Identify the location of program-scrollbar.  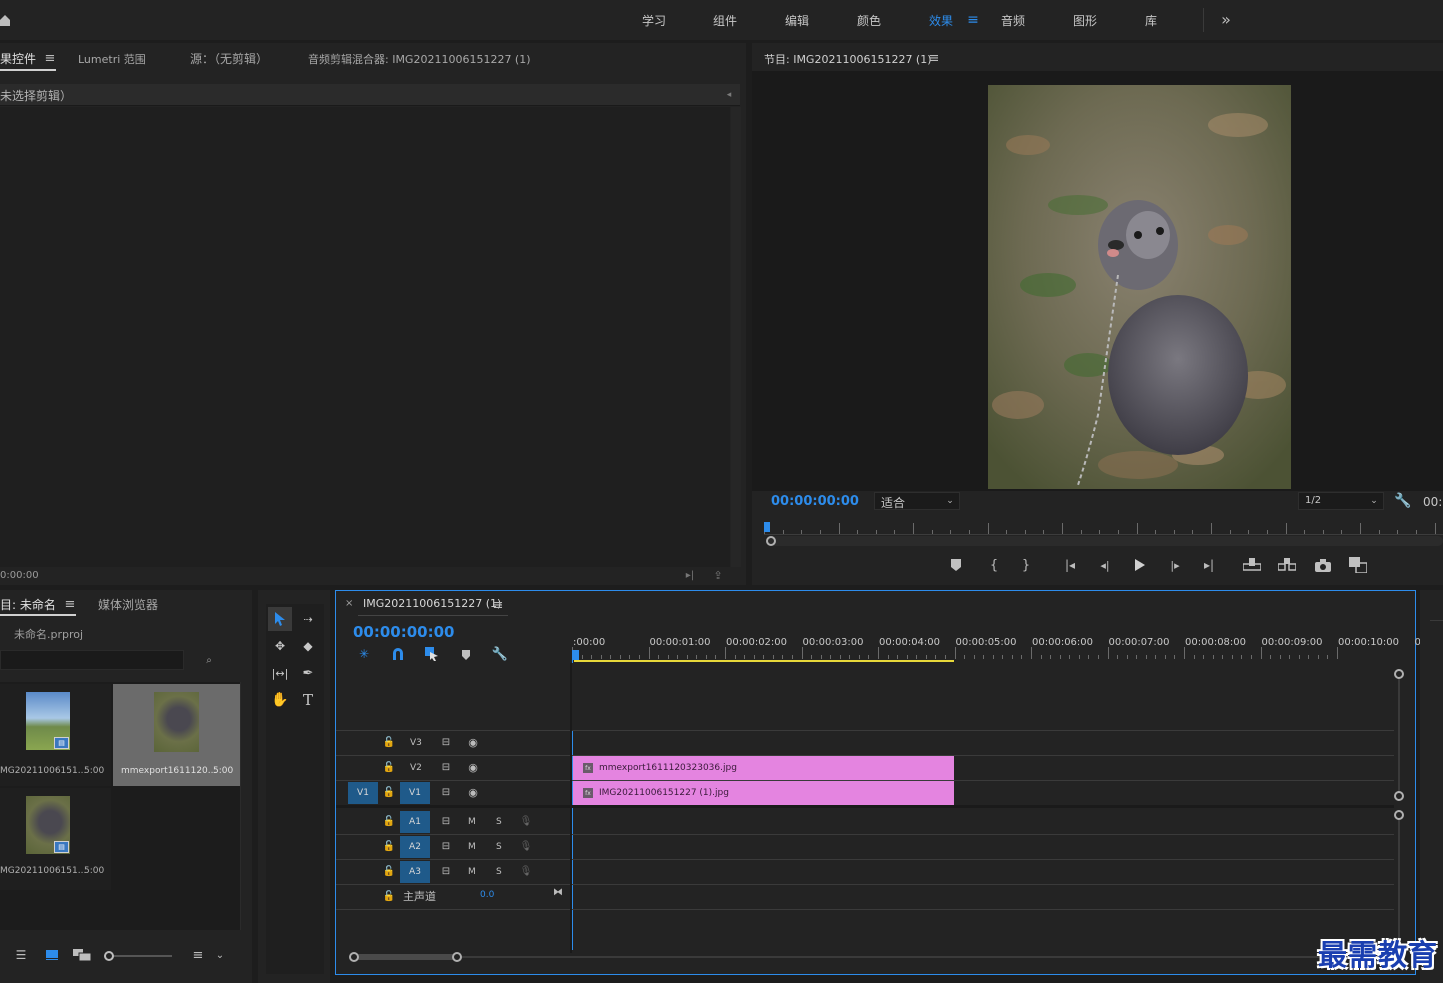
(1104, 541).